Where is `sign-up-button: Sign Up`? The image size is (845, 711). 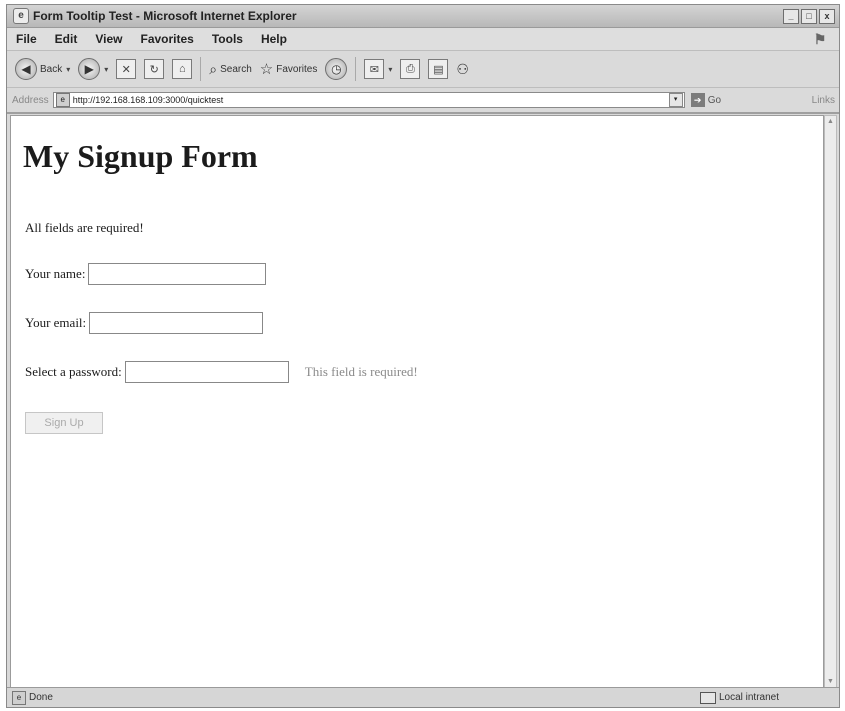
sign-up-button: Sign Up is located at coordinates (64, 423).